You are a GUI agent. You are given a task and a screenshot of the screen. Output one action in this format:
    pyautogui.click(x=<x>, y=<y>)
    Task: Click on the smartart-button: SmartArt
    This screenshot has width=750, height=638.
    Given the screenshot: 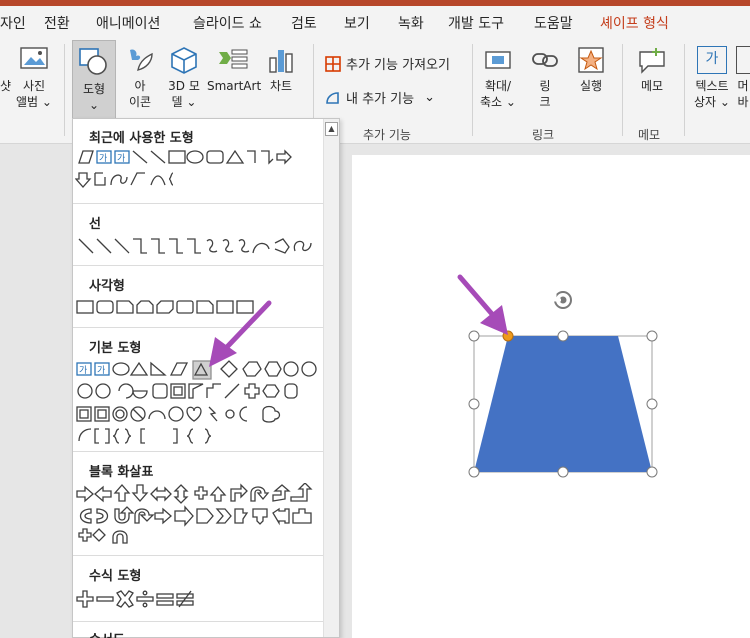 What is the action you would take?
    pyautogui.click(x=234, y=70)
    